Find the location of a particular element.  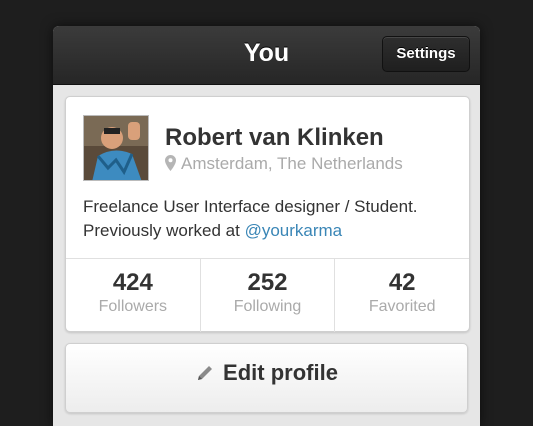

profile-location: Amsterdam, The Netherlands is located at coordinates (284, 164).